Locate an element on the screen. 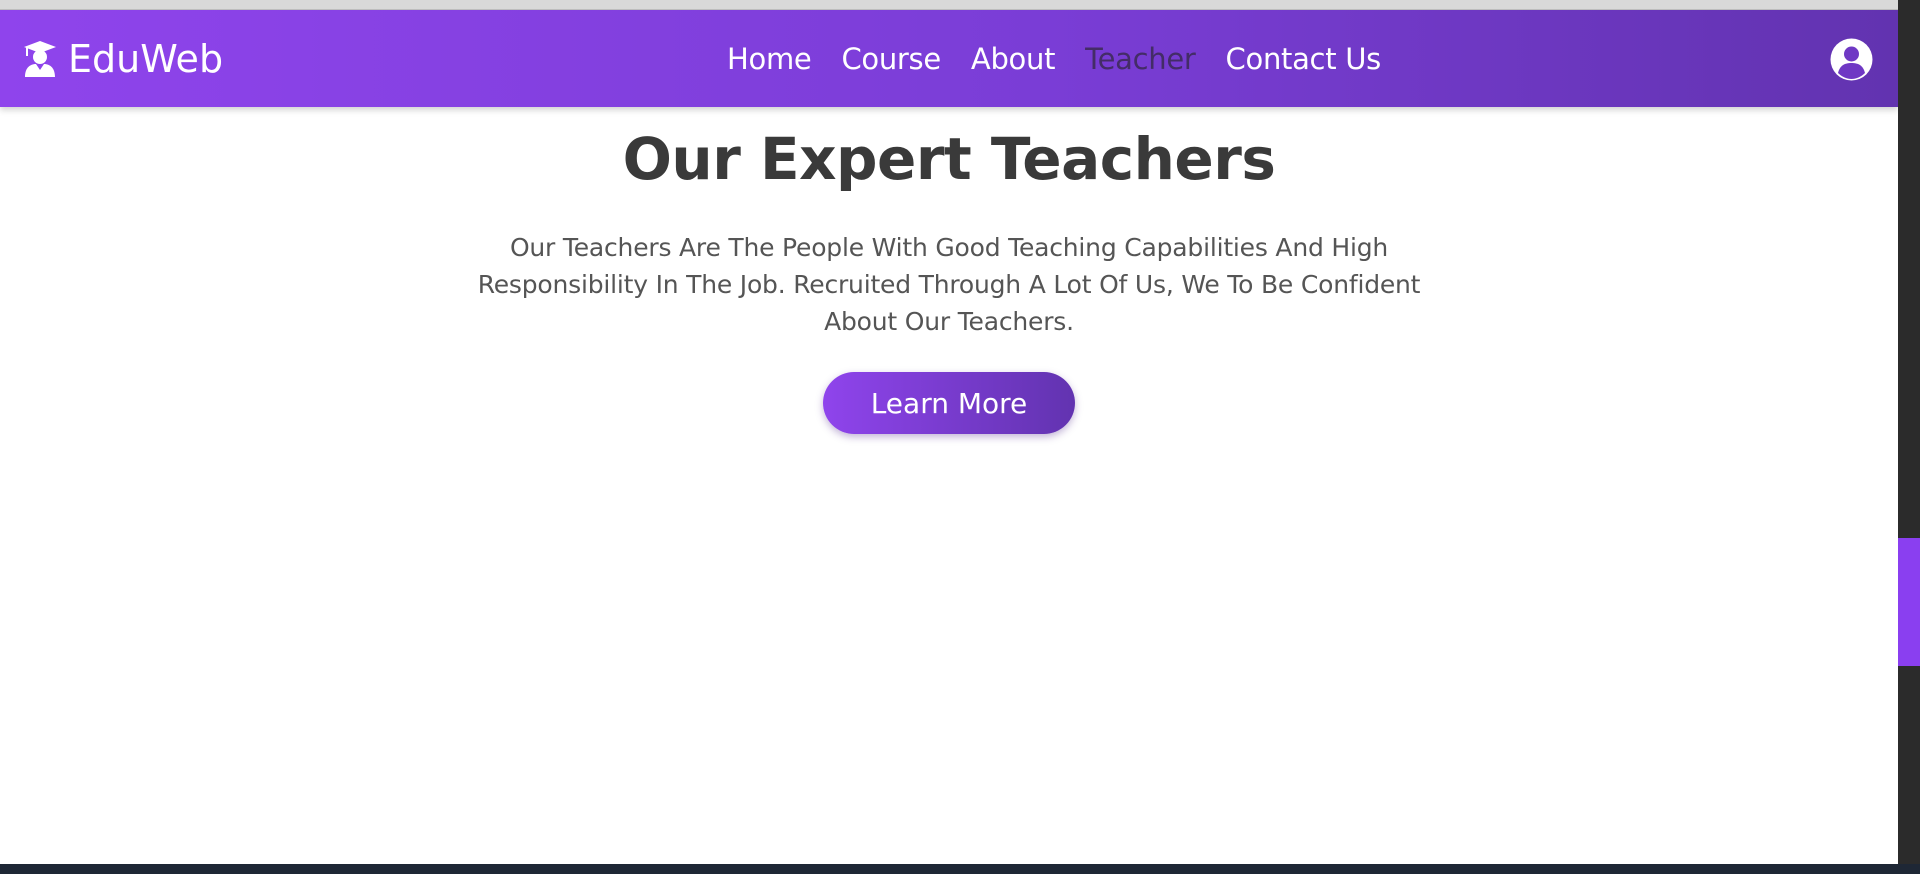 The width and height of the screenshot is (1920, 874). nav-links: Home Course About Teacher Contact Us is located at coordinates (1069, 58).